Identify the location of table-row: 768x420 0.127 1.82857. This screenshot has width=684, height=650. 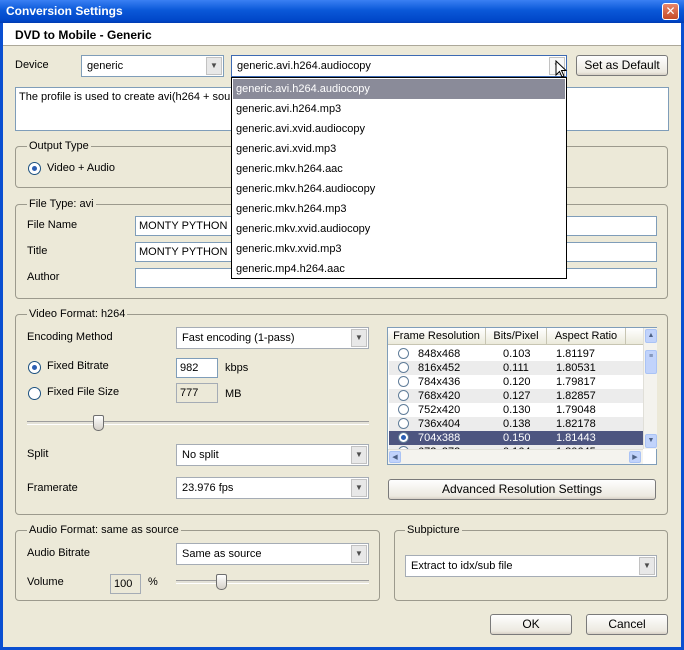
(516, 396).